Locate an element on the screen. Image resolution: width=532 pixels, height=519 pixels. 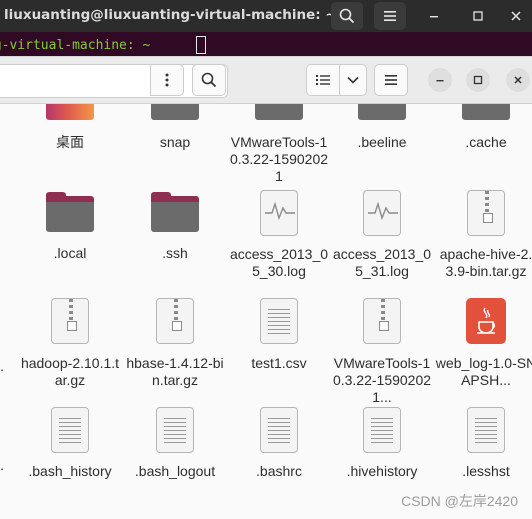
file-label: apache-hive-2.3.9-bin.tar.gz is located at coordinates (485, 262).